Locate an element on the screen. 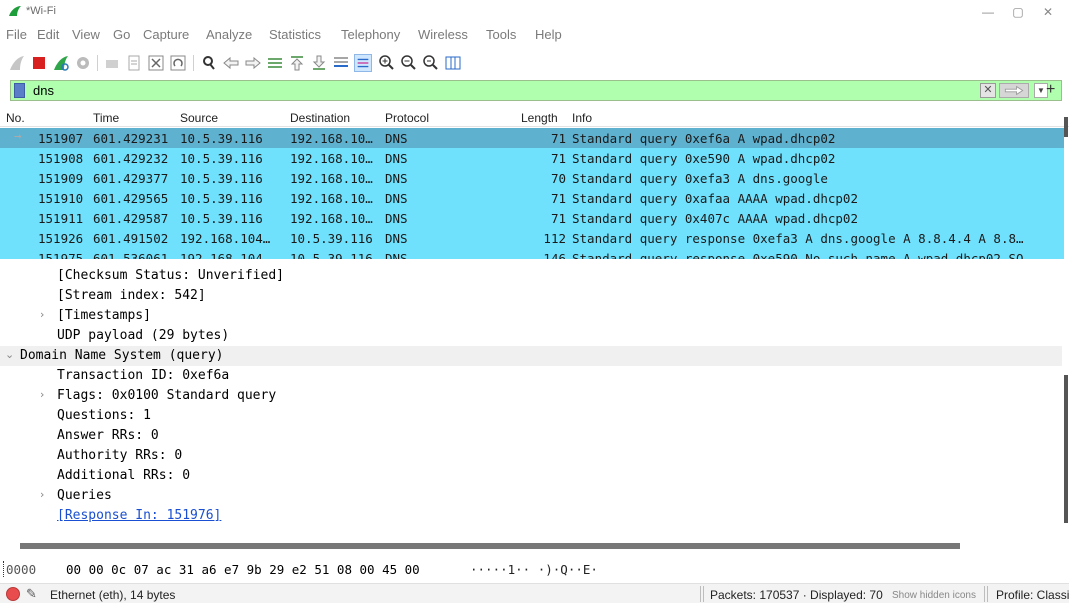 The image size is (1069, 603). detail-line: ⌄ Domain Name System (query) is located at coordinates (531, 356).